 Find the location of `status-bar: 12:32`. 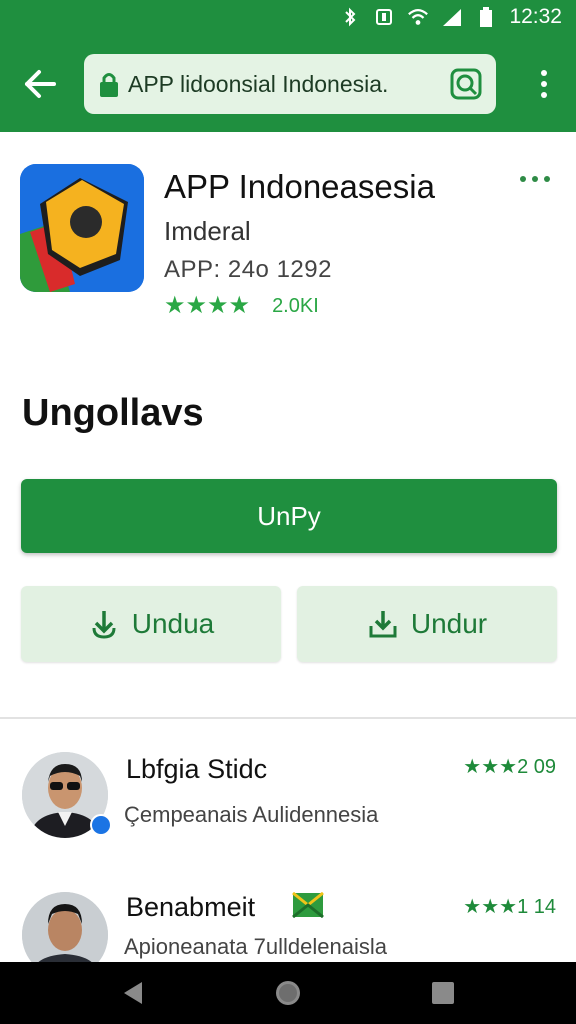

status-bar: 12:32 is located at coordinates (288, 17).